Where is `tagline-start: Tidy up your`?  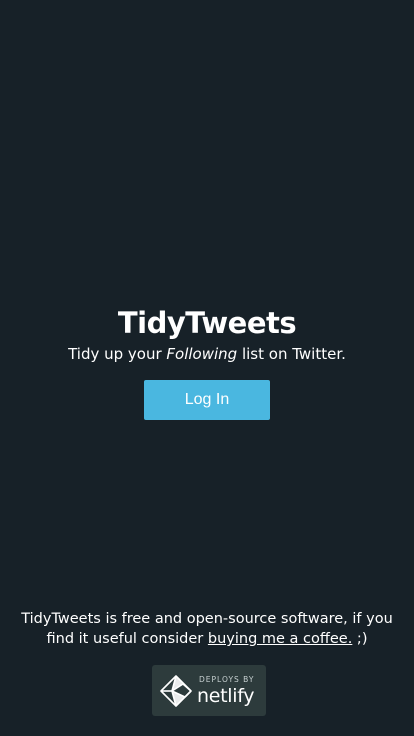
tagline-start: Tidy up your is located at coordinates (117, 354).